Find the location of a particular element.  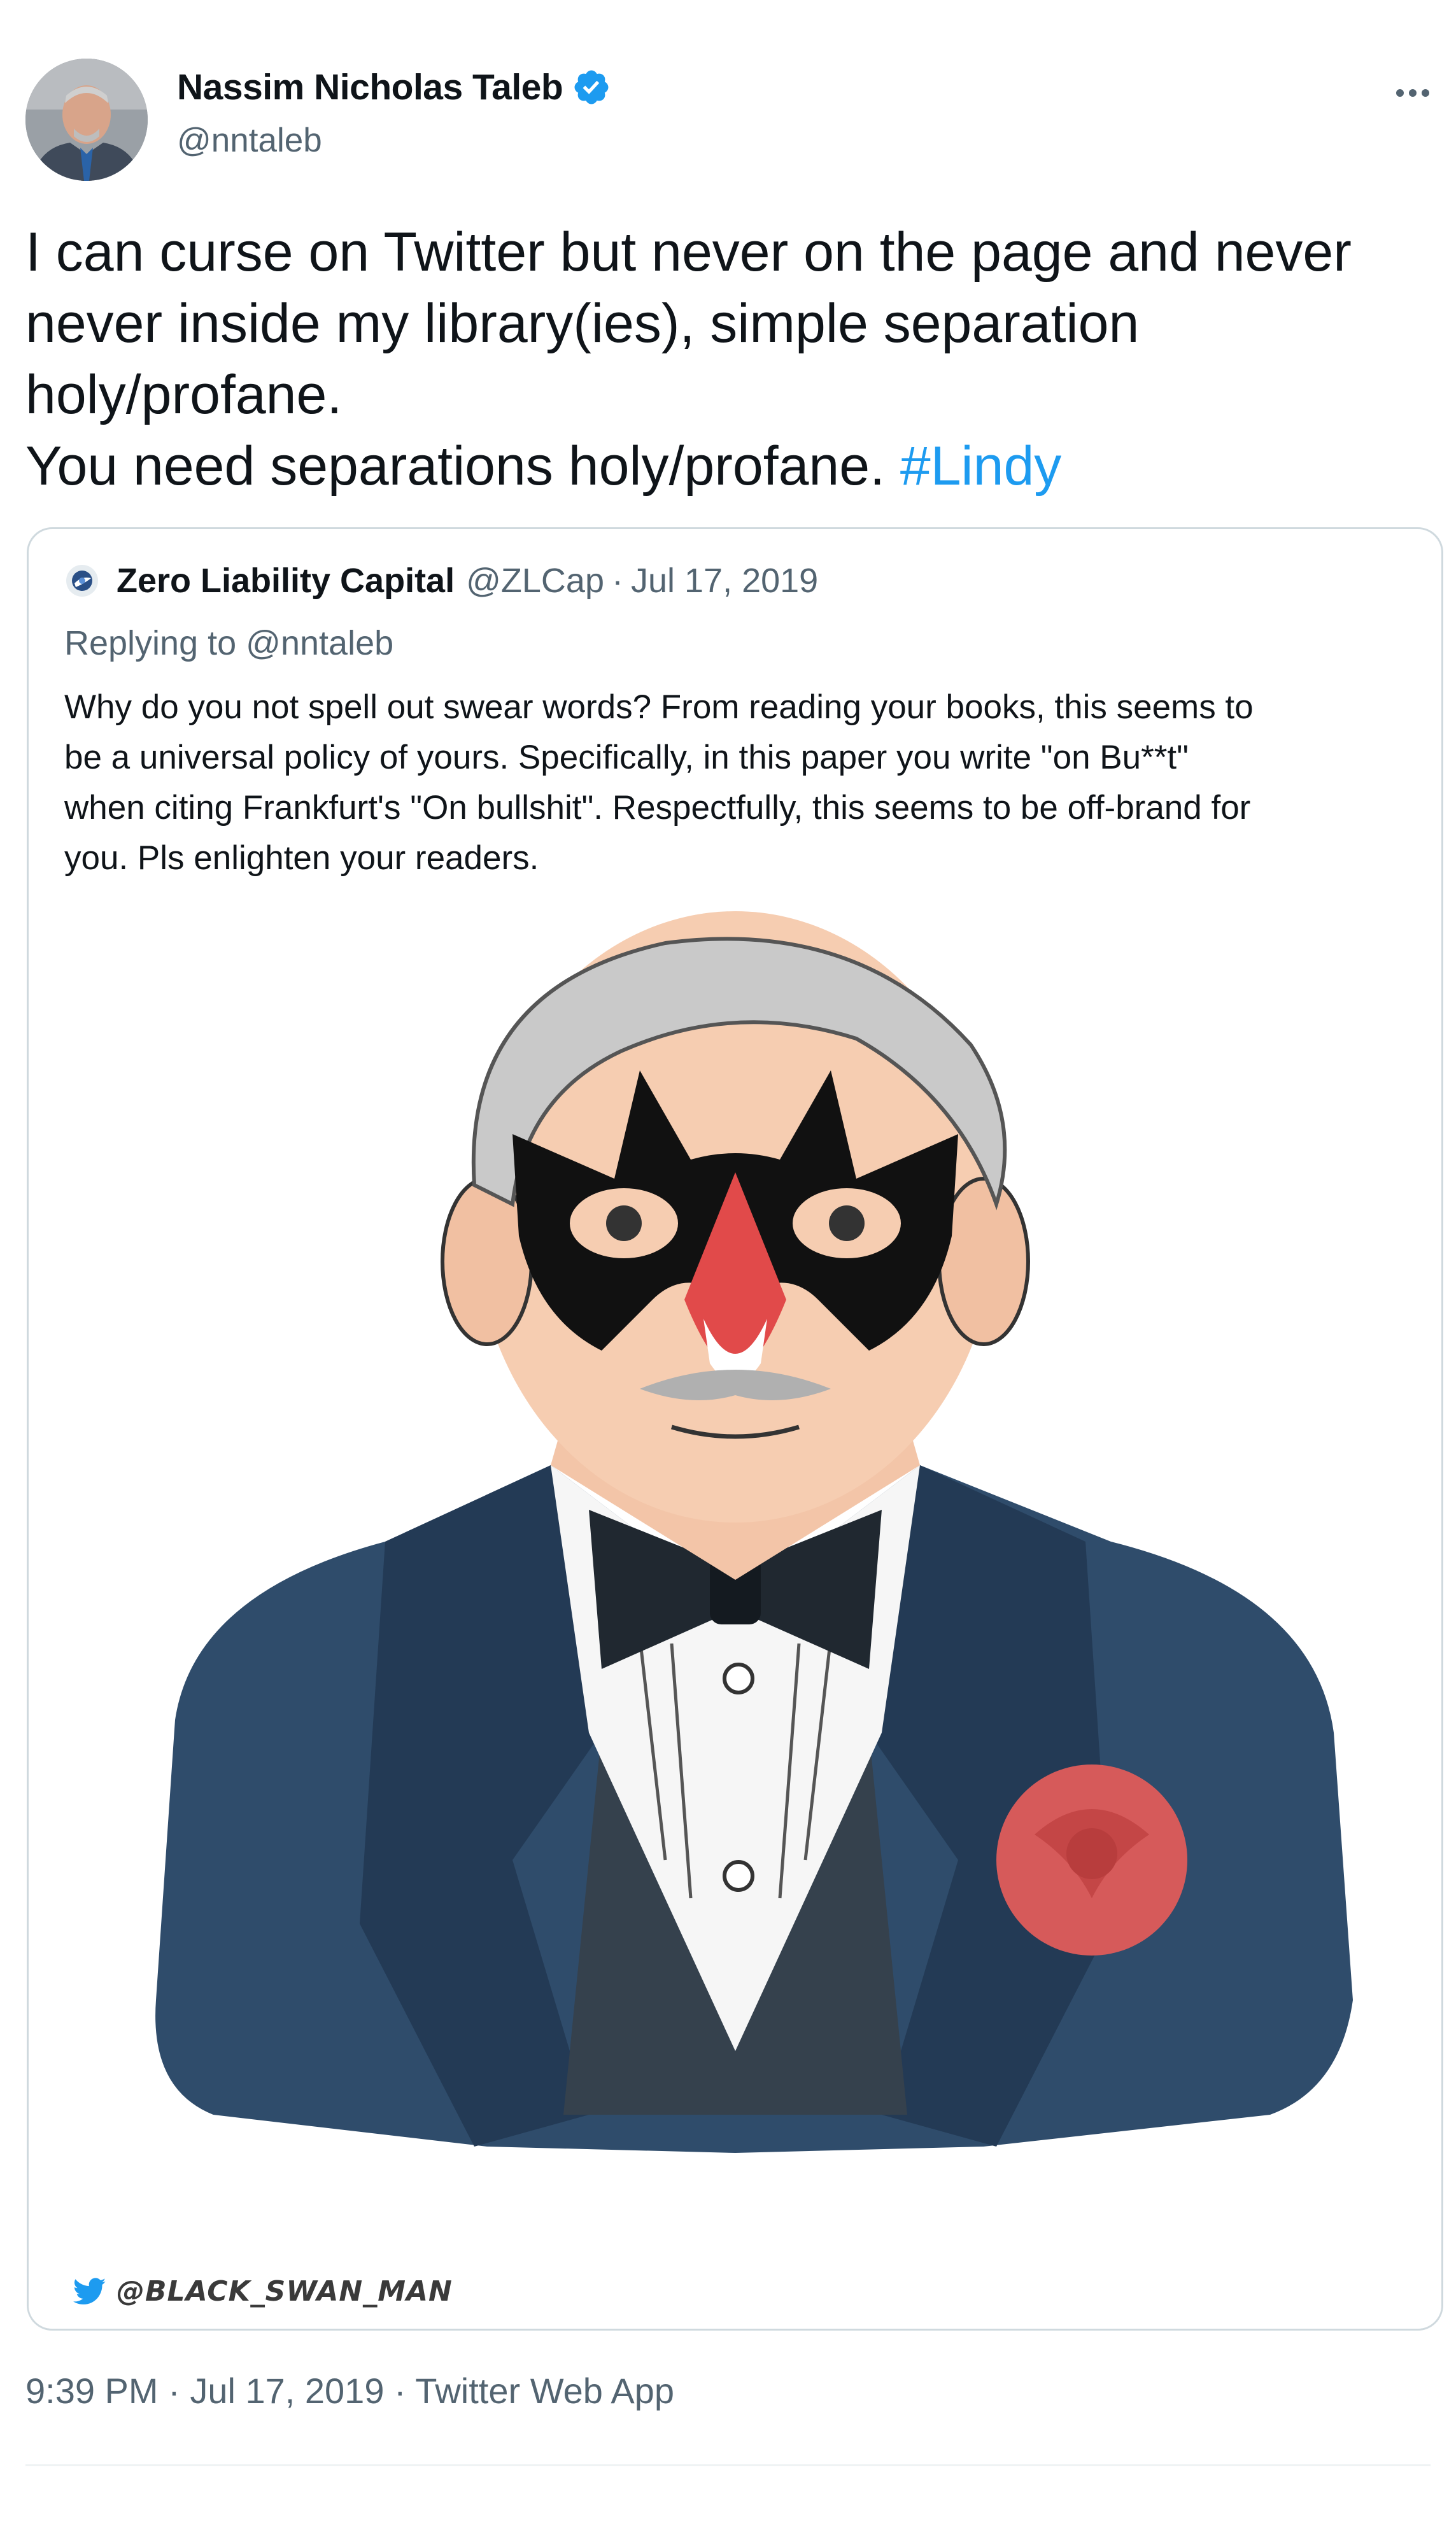

quoted-tweet-line: you. Pls enlighten your readers. is located at coordinates (301, 858).